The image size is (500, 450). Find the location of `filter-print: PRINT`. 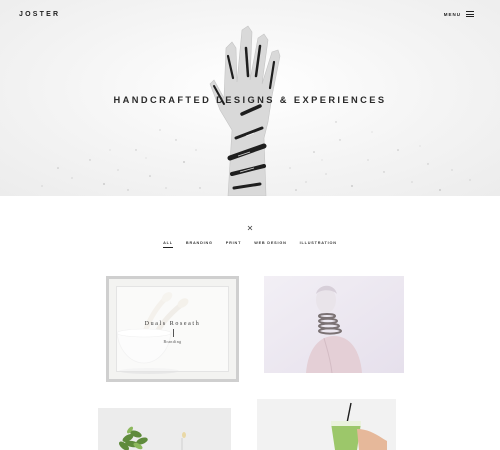

filter-print: PRINT is located at coordinates (233, 244).